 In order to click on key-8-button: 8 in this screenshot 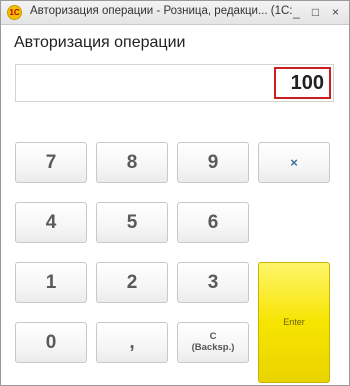, I will do `click(132, 162)`.